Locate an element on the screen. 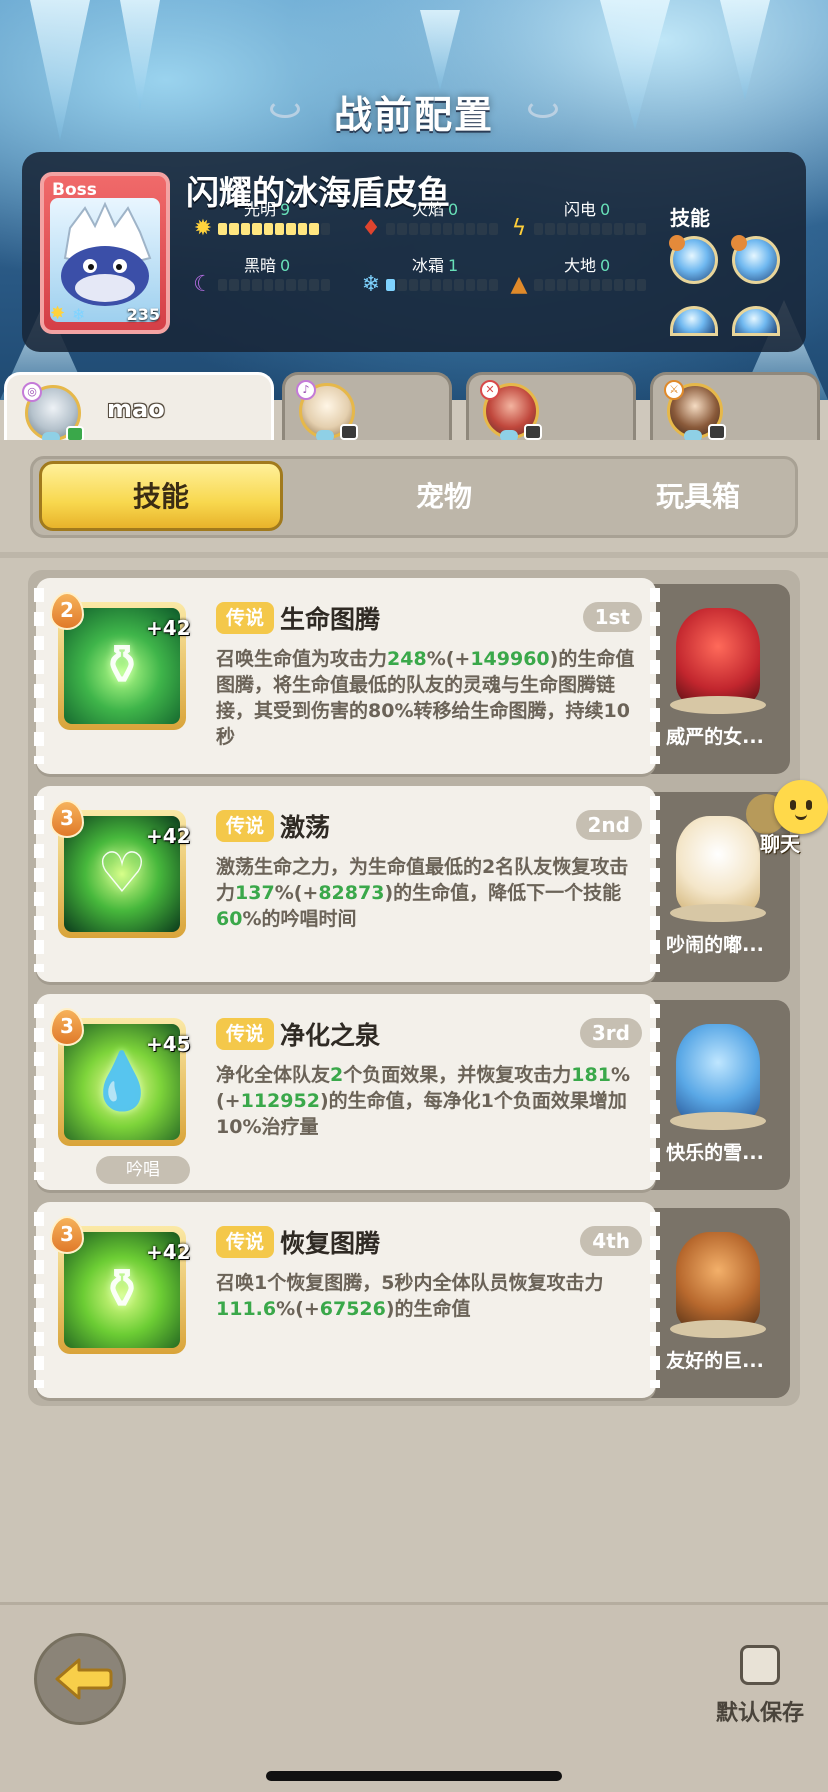 This screenshot has height=1792, width=828. player-tab-3: ✕ is located at coordinates (551, 408).